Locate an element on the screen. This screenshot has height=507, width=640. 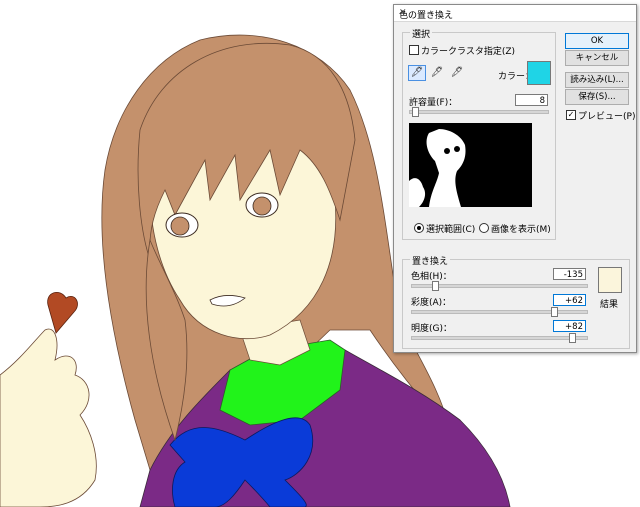
saturation-slider-thumb is located at coordinates (554, 312).